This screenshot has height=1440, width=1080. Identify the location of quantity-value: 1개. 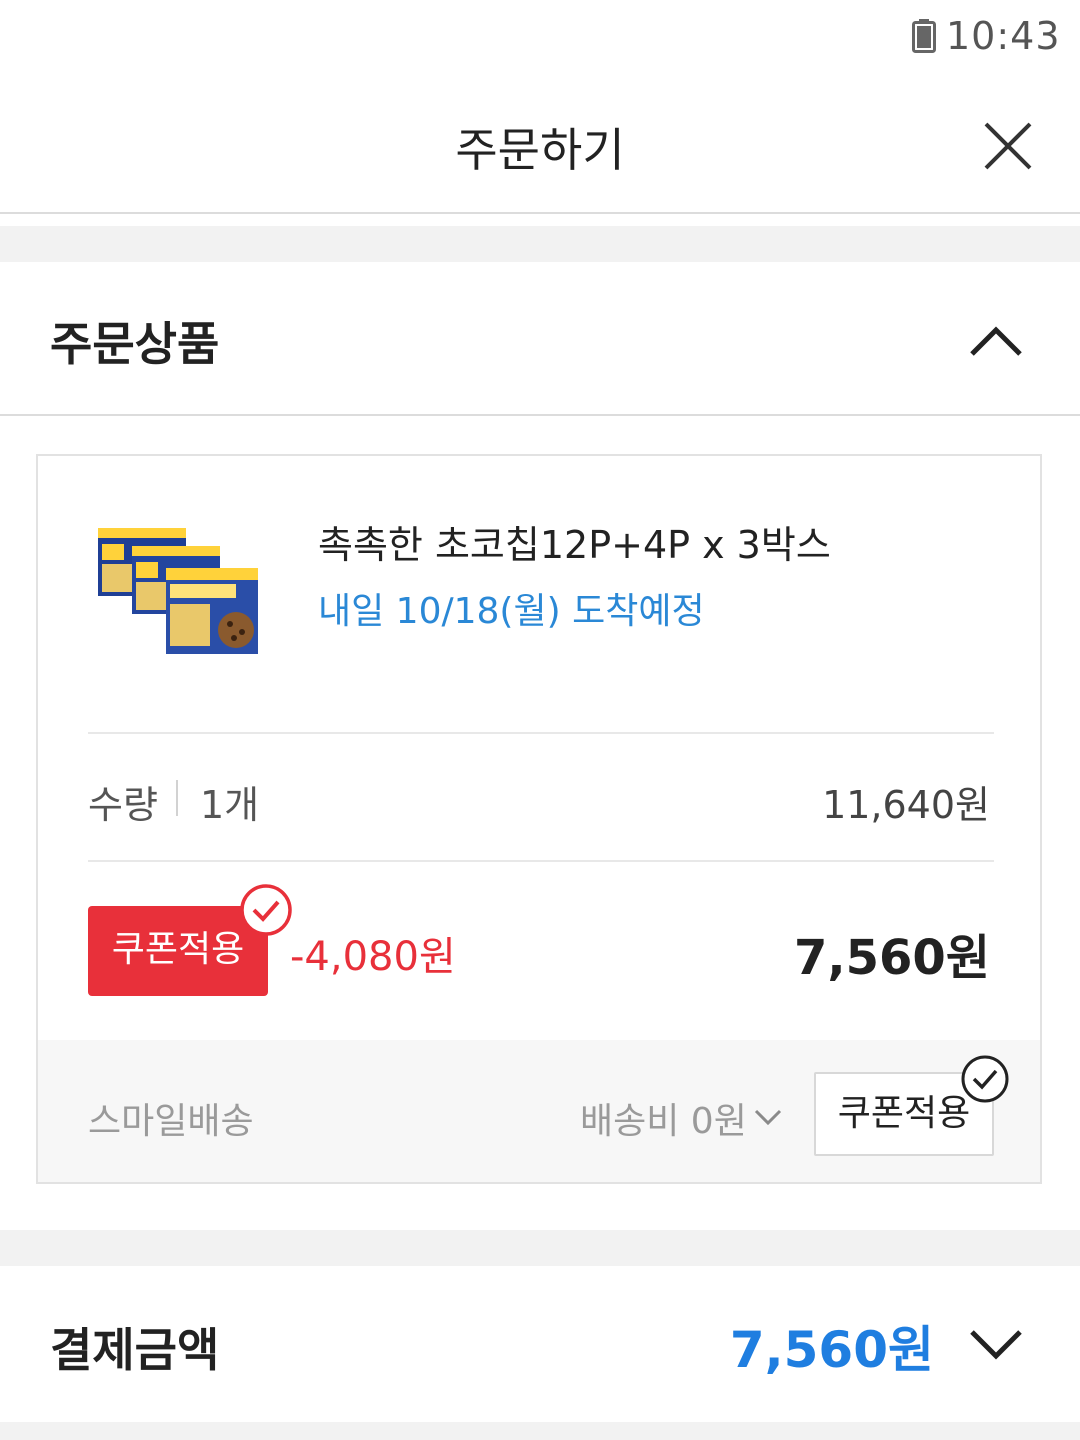
(230, 805).